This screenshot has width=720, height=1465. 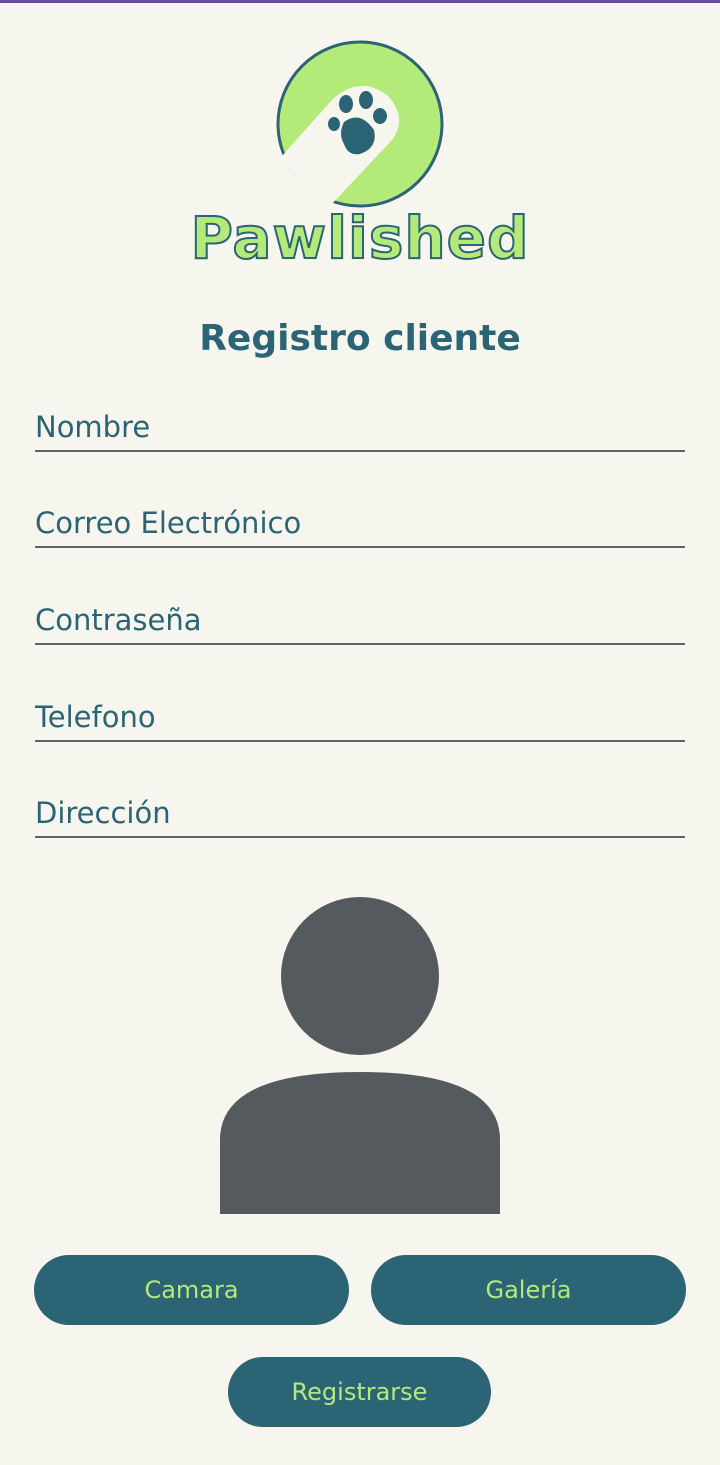 I want to click on gallery-button: Galería, so click(x=528, y=1290).